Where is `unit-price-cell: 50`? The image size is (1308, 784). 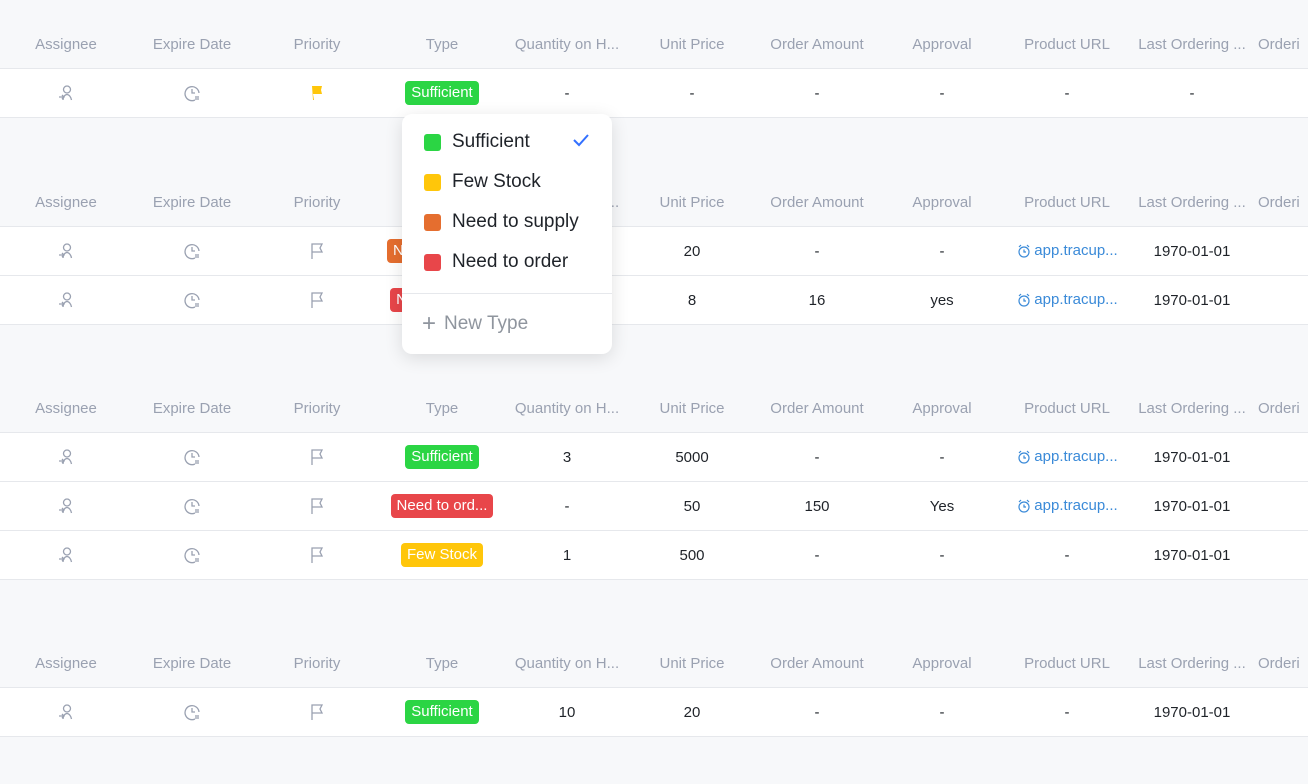 unit-price-cell: 50 is located at coordinates (692, 506).